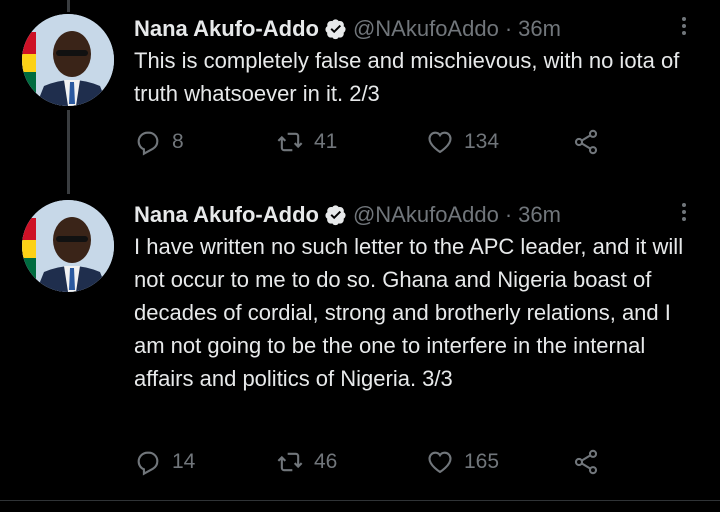 The image size is (720, 512). Describe the element at coordinates (326, 141) in the screenshot. I see `retweet-count: 41` at that location.